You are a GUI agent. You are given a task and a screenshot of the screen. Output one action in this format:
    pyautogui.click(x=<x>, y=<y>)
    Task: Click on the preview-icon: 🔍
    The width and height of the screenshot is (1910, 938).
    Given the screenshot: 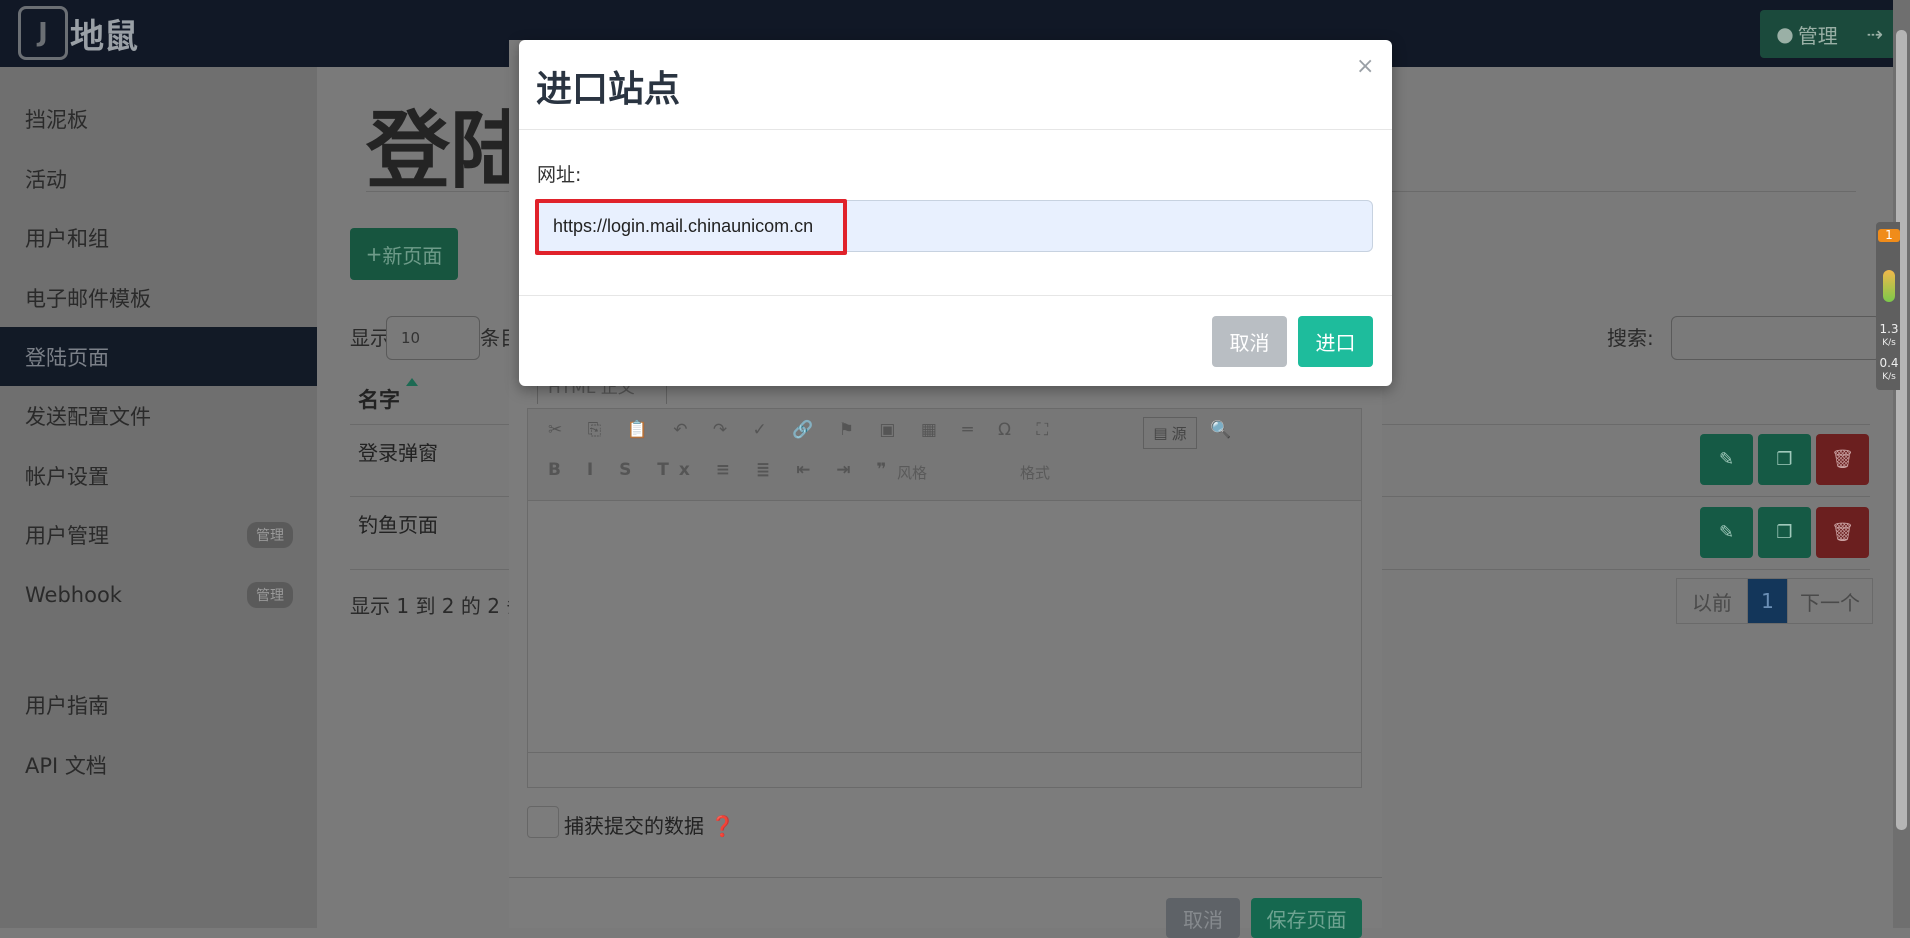 What is the action you would take?
    pyautogui.click(x=1225, y=430)
    